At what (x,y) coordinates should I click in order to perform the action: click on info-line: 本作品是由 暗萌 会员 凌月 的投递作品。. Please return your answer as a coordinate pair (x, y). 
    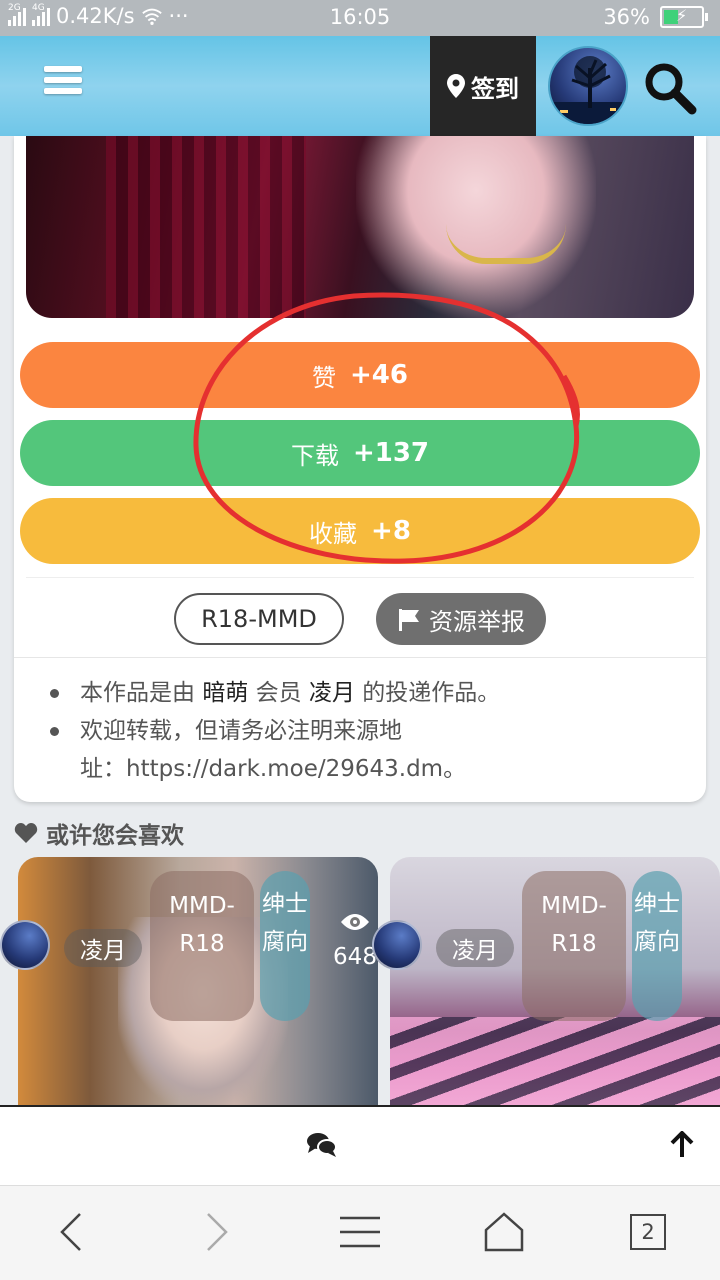
    Looking at the image, I should click on (360, 693).